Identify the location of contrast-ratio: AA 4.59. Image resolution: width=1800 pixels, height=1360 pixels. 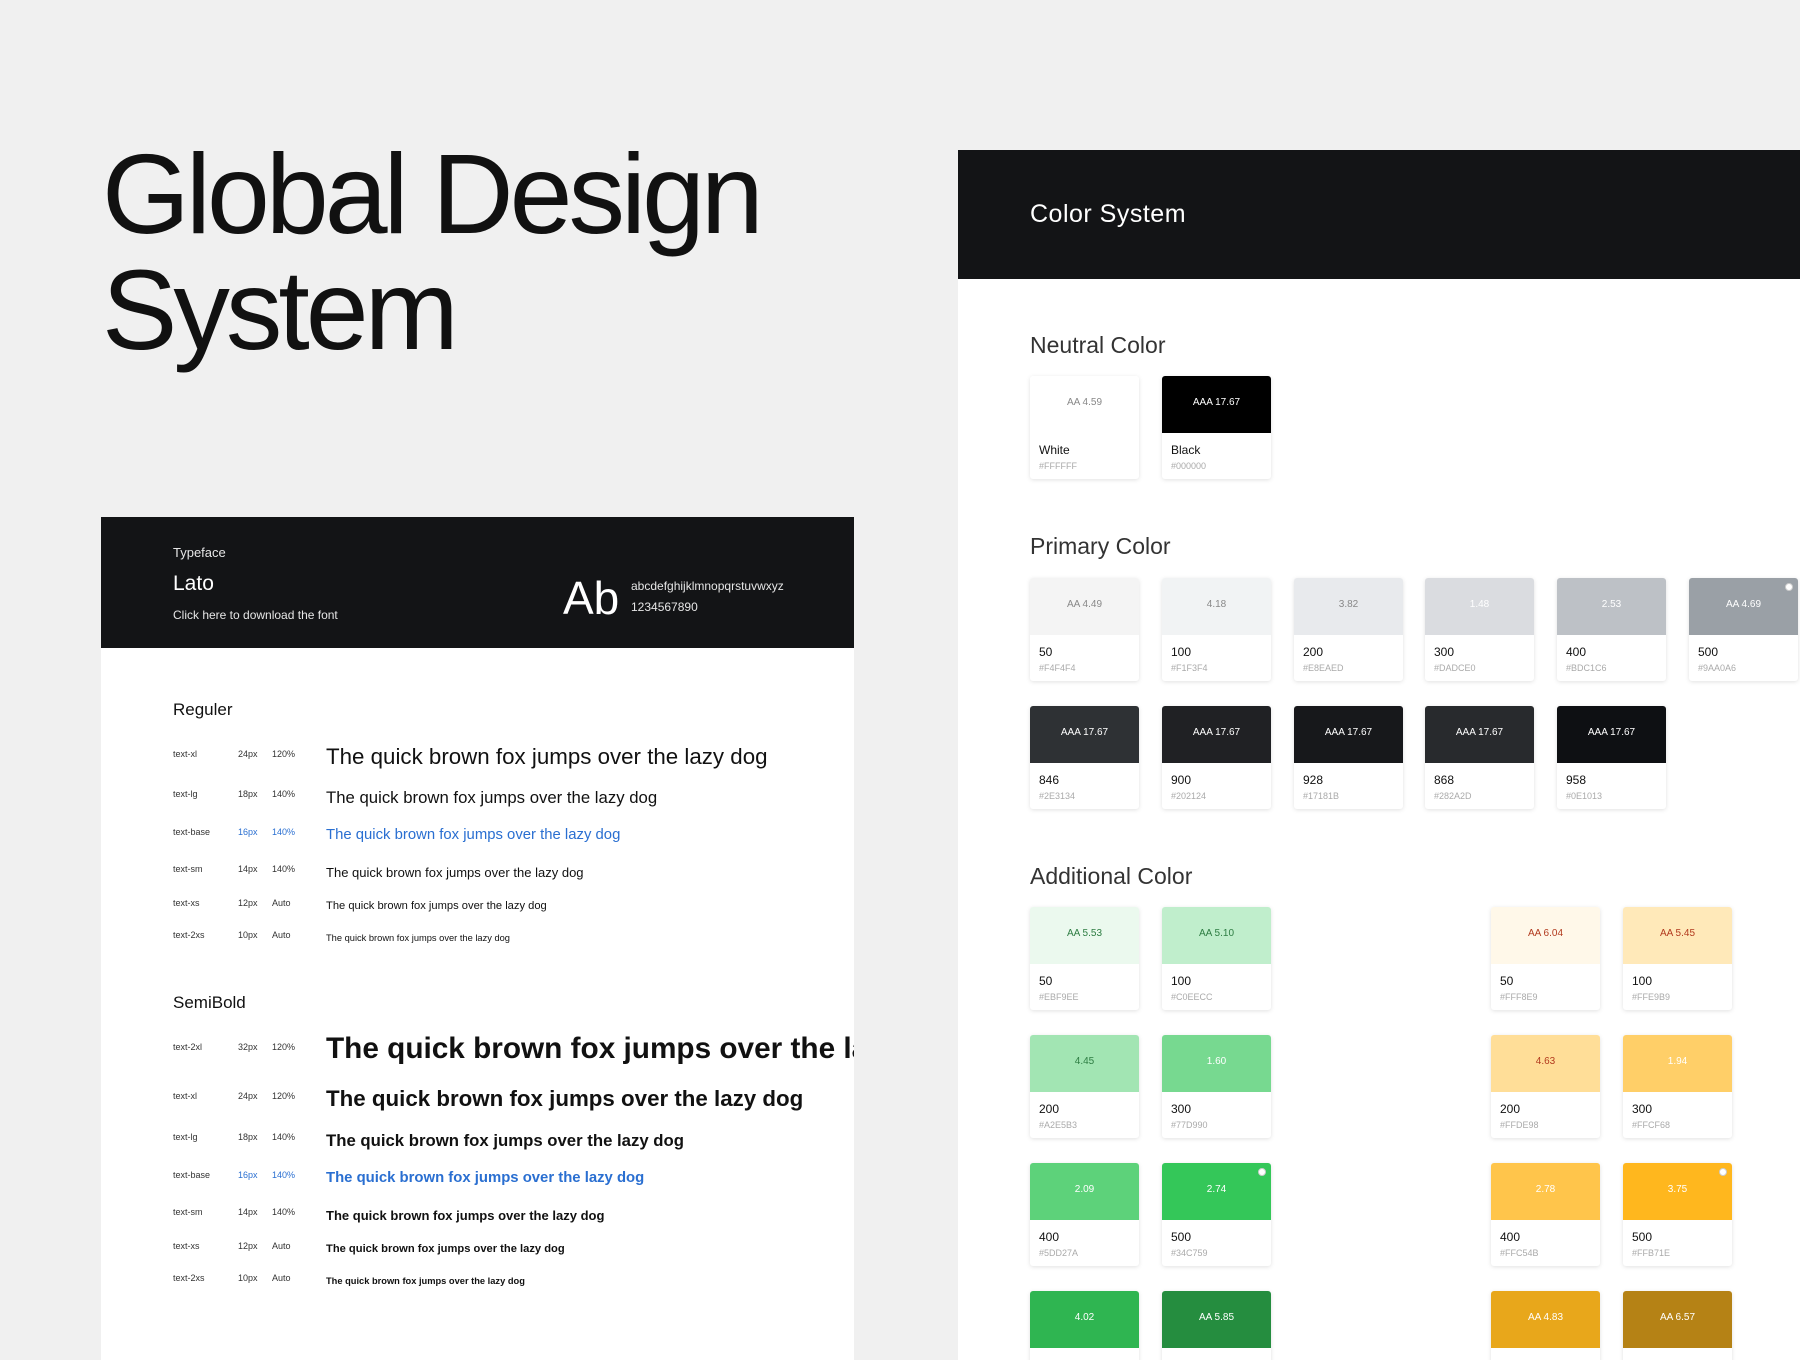
(1084, 402).